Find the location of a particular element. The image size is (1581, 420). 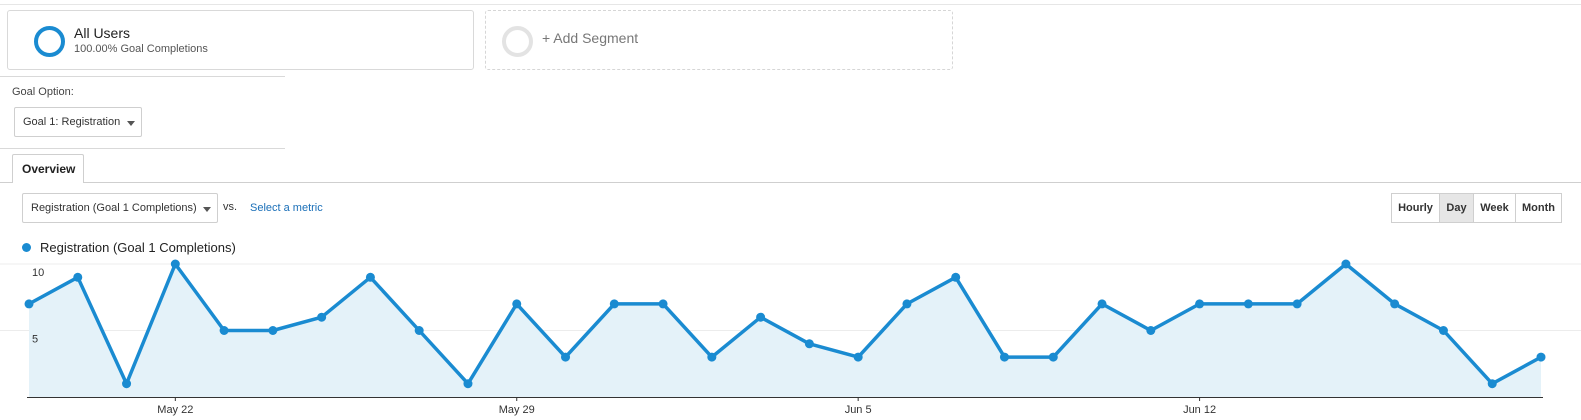

empty-segment-ring-icon is located at coordinates (517, 41).